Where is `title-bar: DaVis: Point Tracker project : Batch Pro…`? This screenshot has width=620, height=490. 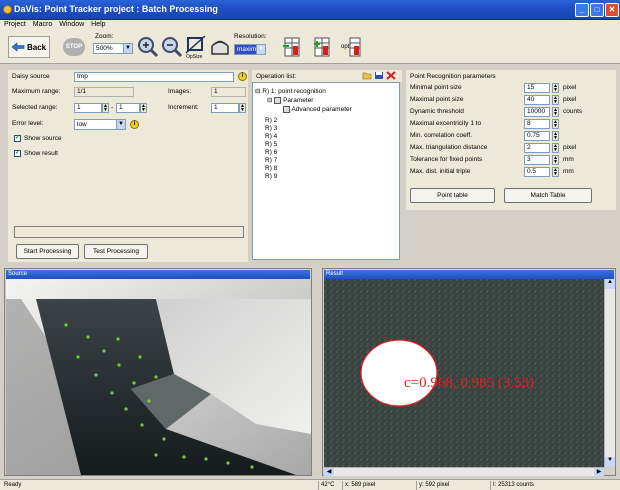
title-bar: DaVis: Point Tracker project : Batch Pro… is located at coordinates (310, 10).